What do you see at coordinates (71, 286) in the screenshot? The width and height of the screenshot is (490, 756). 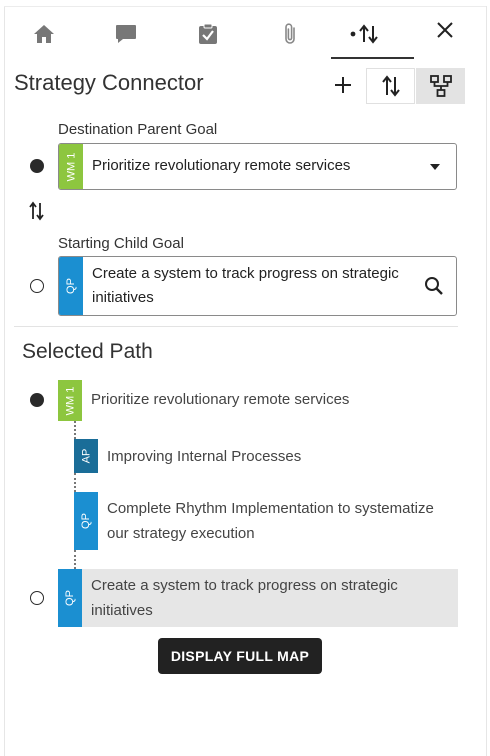 I see `goal-type-tag: QP` at bounding box center [71, 286].